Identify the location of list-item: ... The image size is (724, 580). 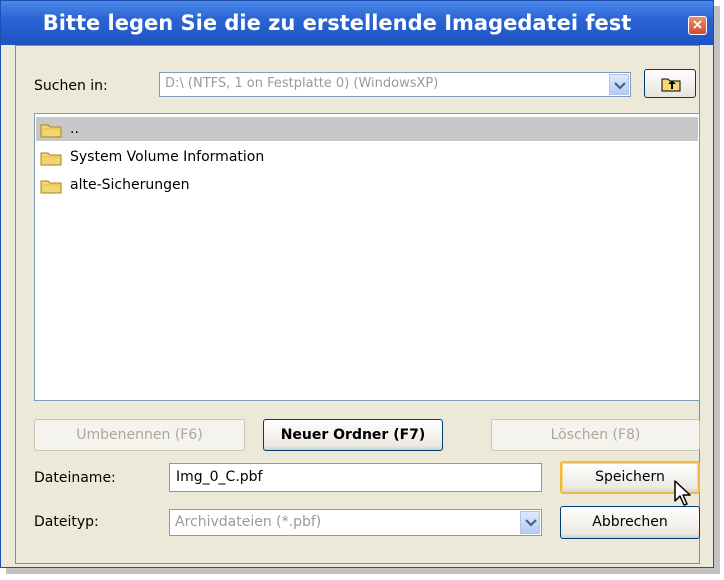
(367, 129).